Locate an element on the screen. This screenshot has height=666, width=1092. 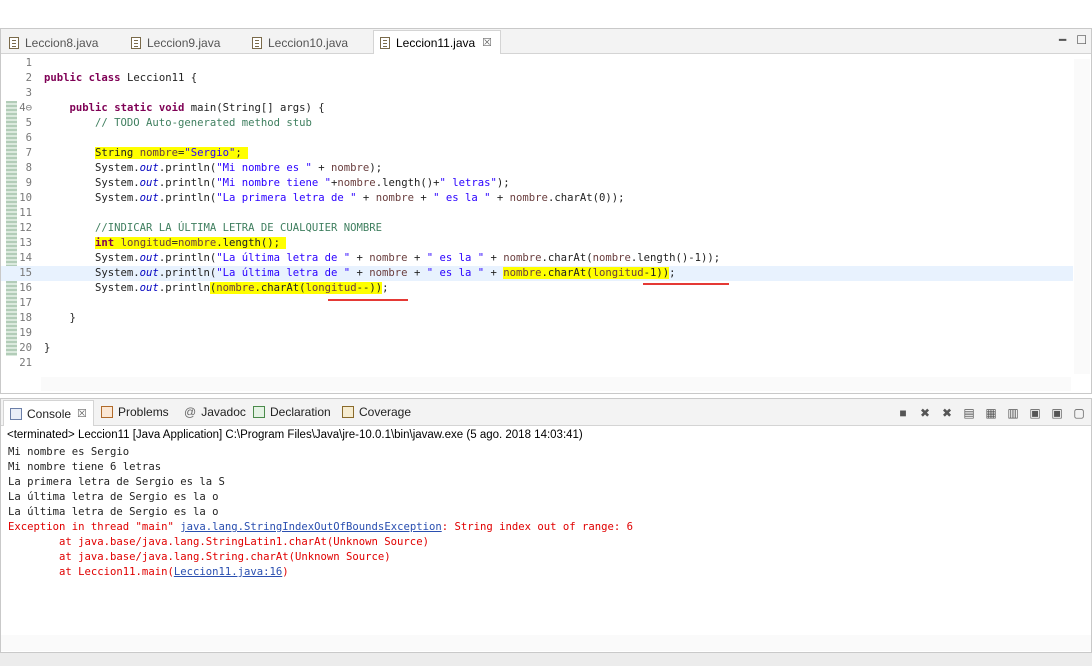
remove-all-icon: ✖ is located at coordinates (947, 413).